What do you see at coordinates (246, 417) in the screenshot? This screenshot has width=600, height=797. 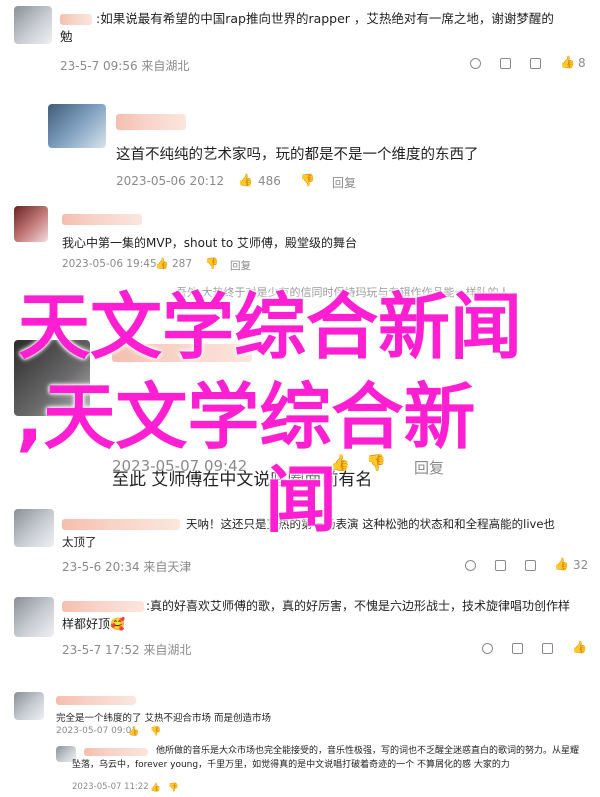 I see `overlay-title-line2: ,天文学综合新` at bounding box center [246, 417].